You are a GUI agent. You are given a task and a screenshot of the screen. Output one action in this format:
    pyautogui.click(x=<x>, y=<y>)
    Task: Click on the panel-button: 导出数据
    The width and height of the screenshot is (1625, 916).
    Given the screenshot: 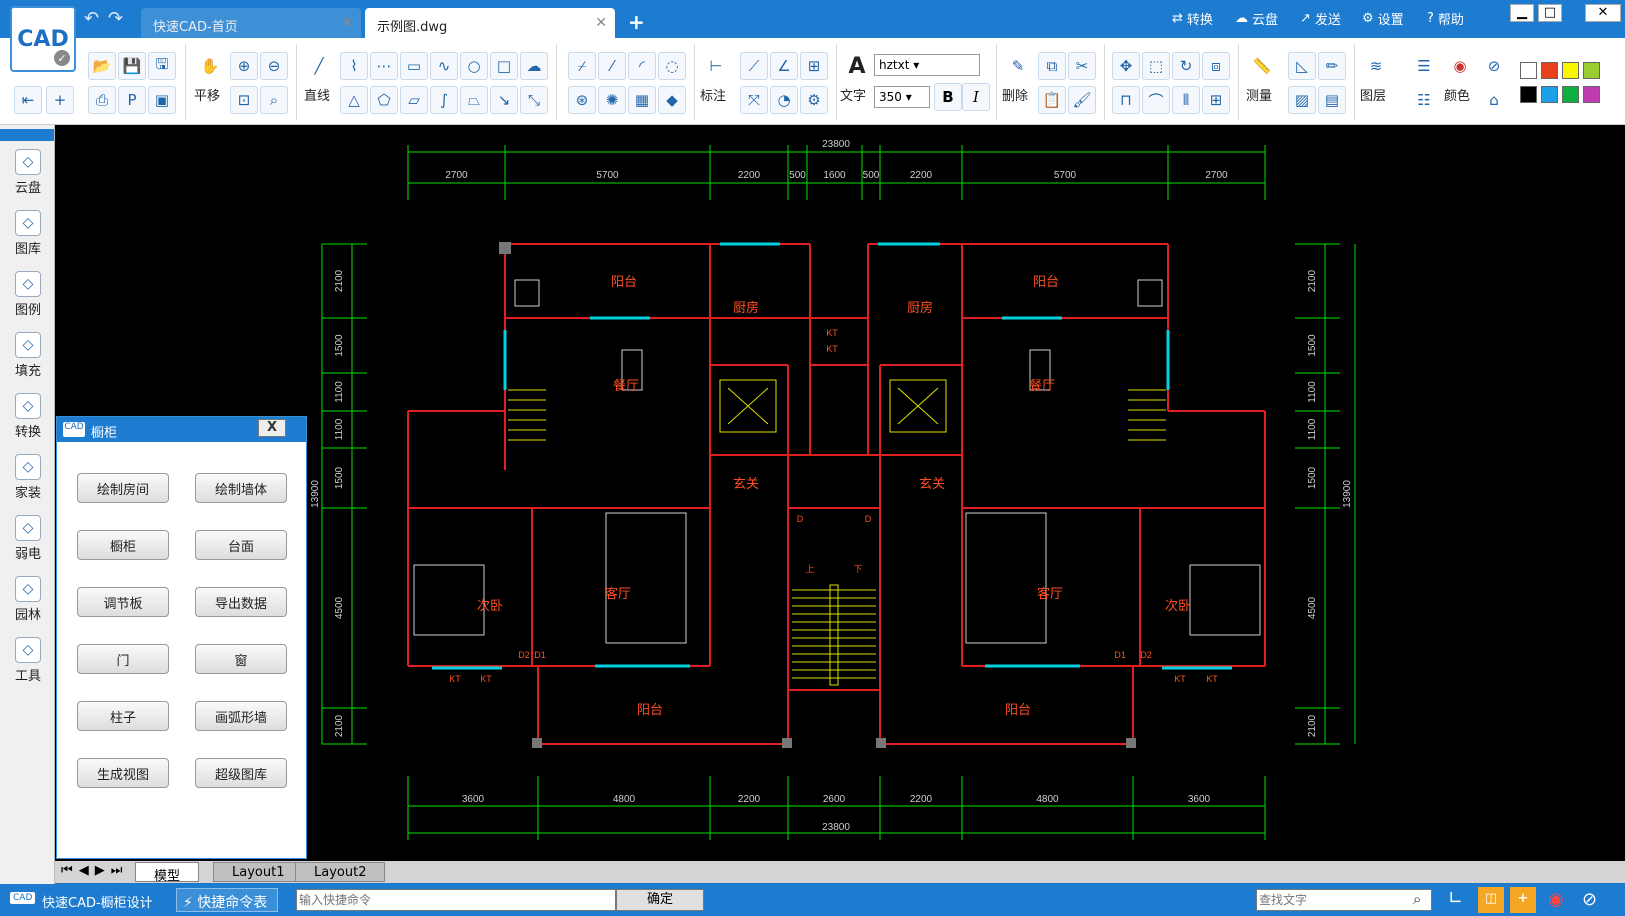 What is the action you would take?
    pyautogui.click(x=241, y=602)
    